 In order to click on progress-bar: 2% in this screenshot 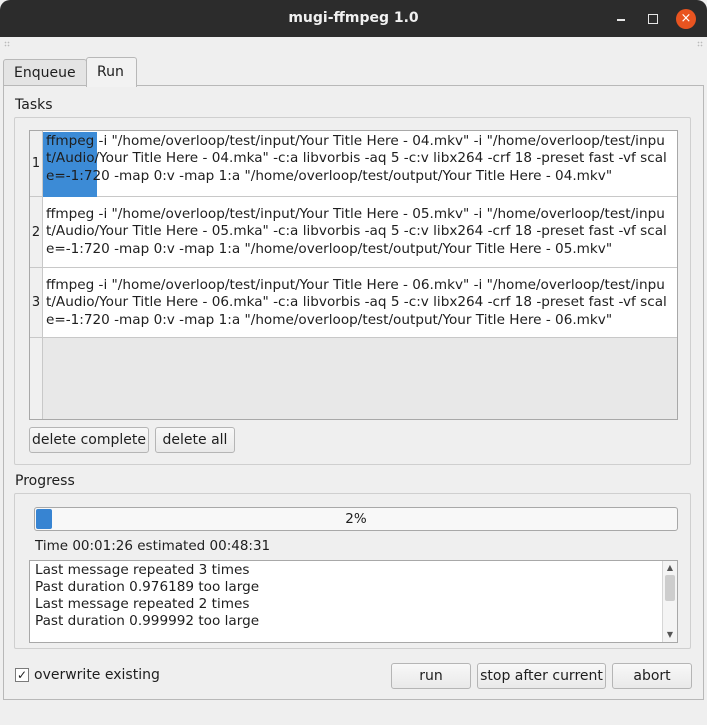, I will do `click(356, 519)`.